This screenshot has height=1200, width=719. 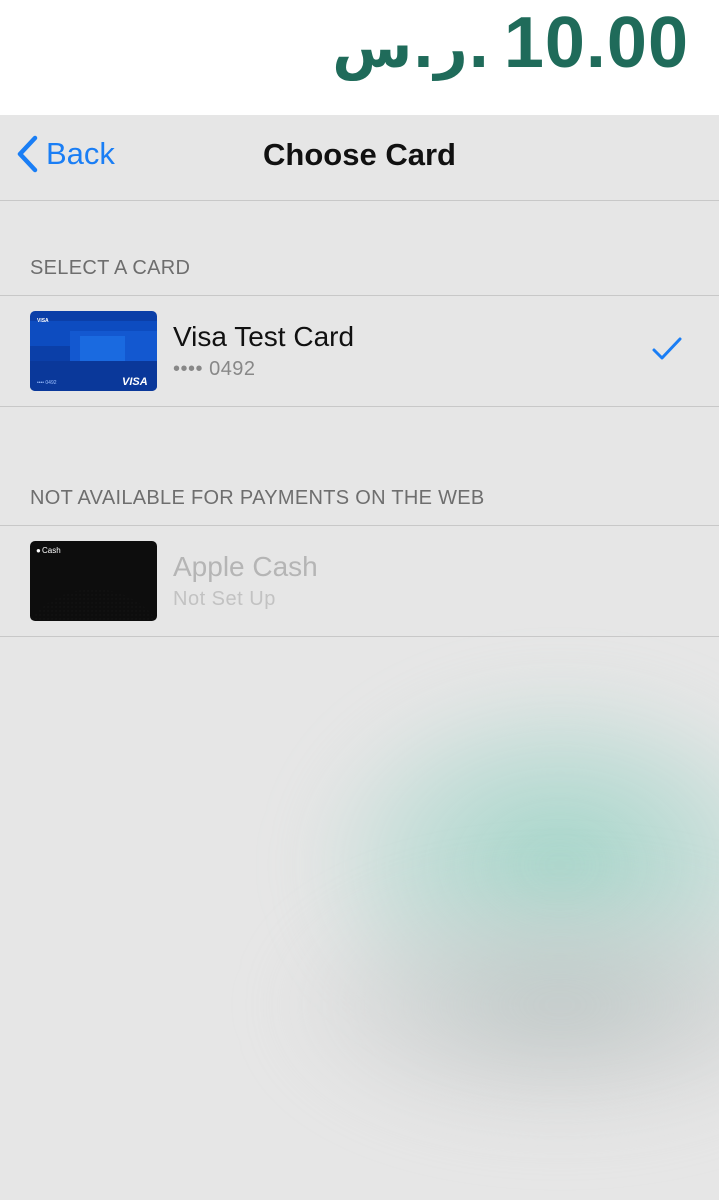 I want to click on page-title: Choose Card, so click(x=359, y=154).